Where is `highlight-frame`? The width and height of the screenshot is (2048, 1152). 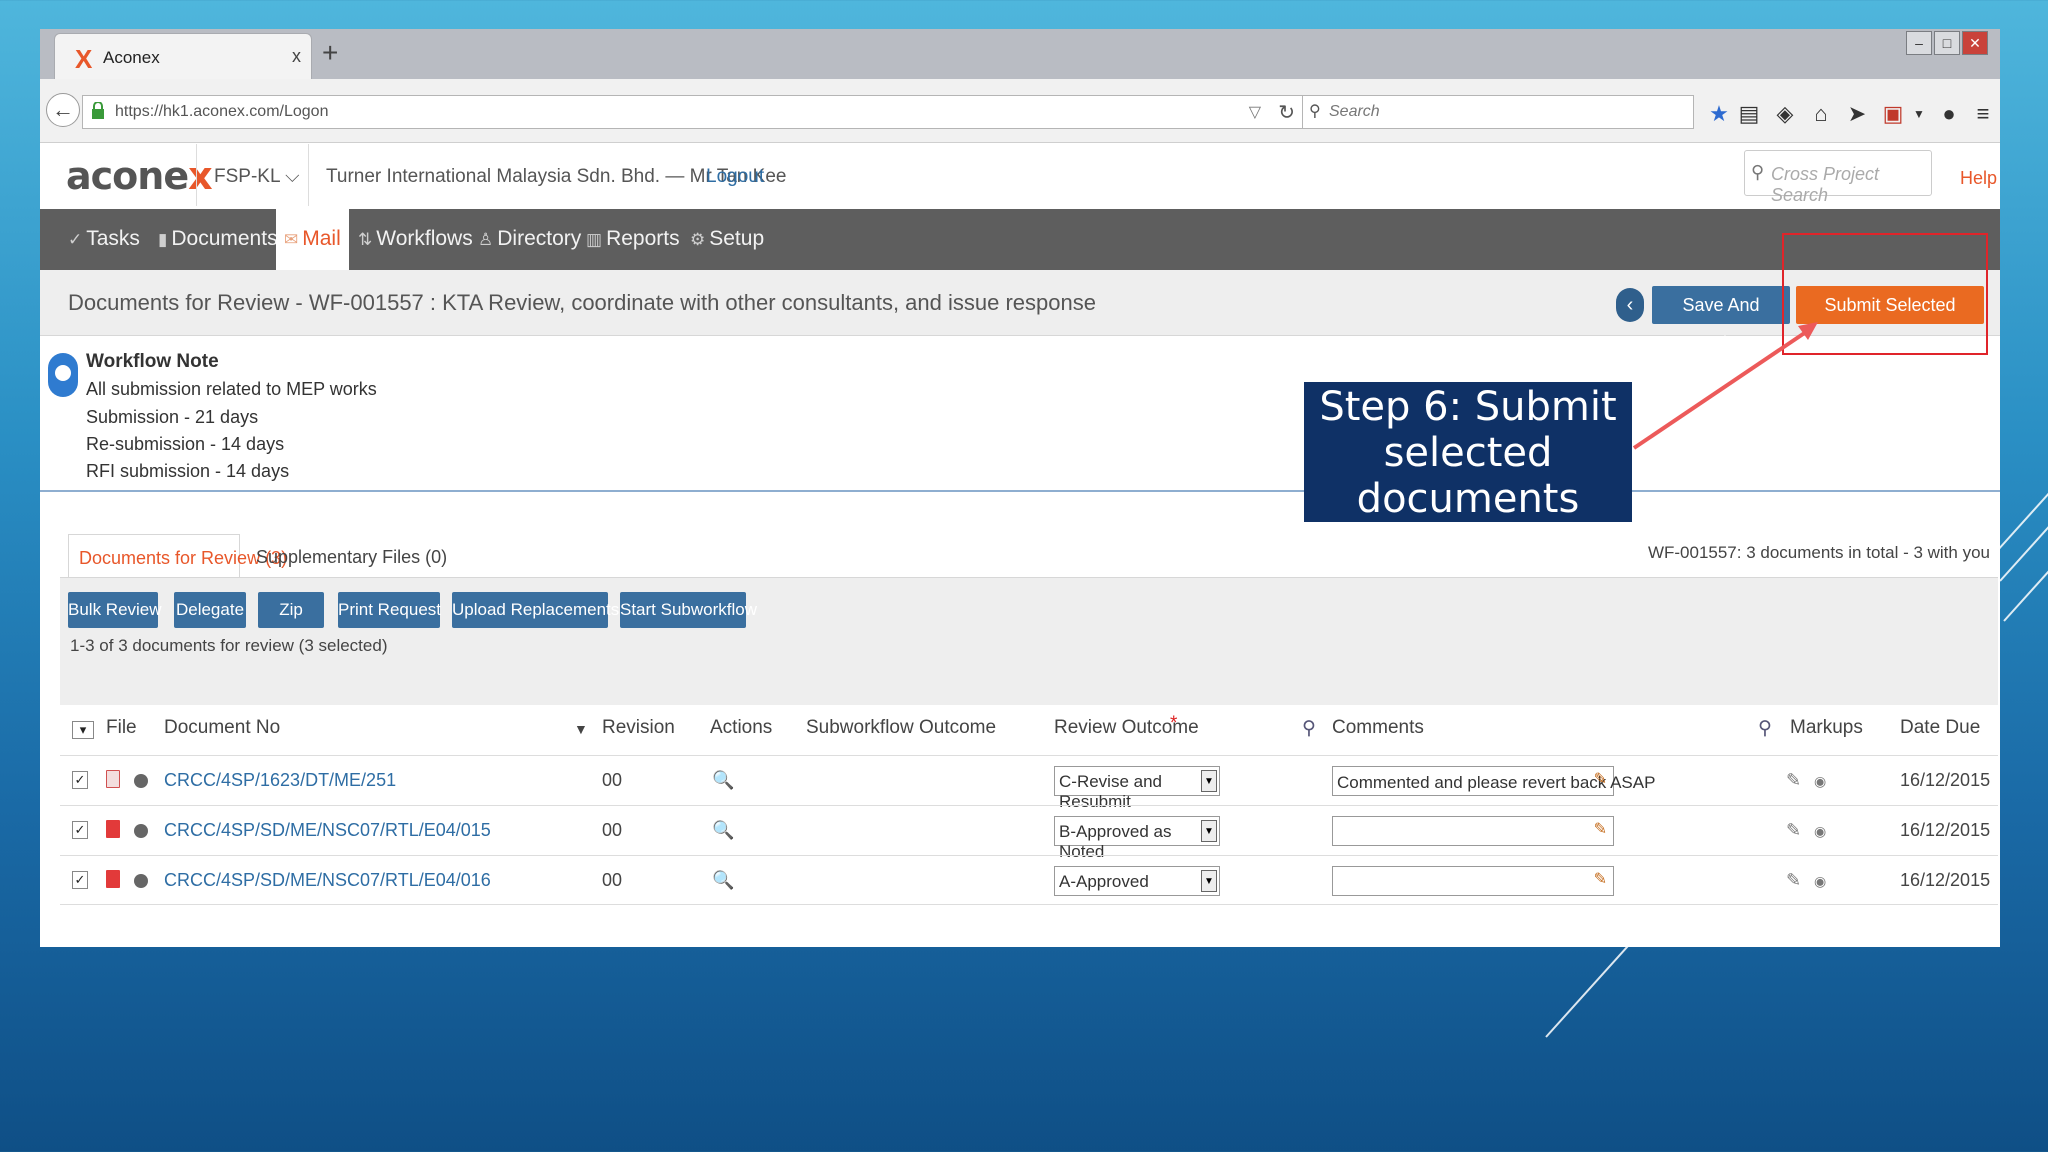 highlight-frame is located at coordinates (1885, 294).